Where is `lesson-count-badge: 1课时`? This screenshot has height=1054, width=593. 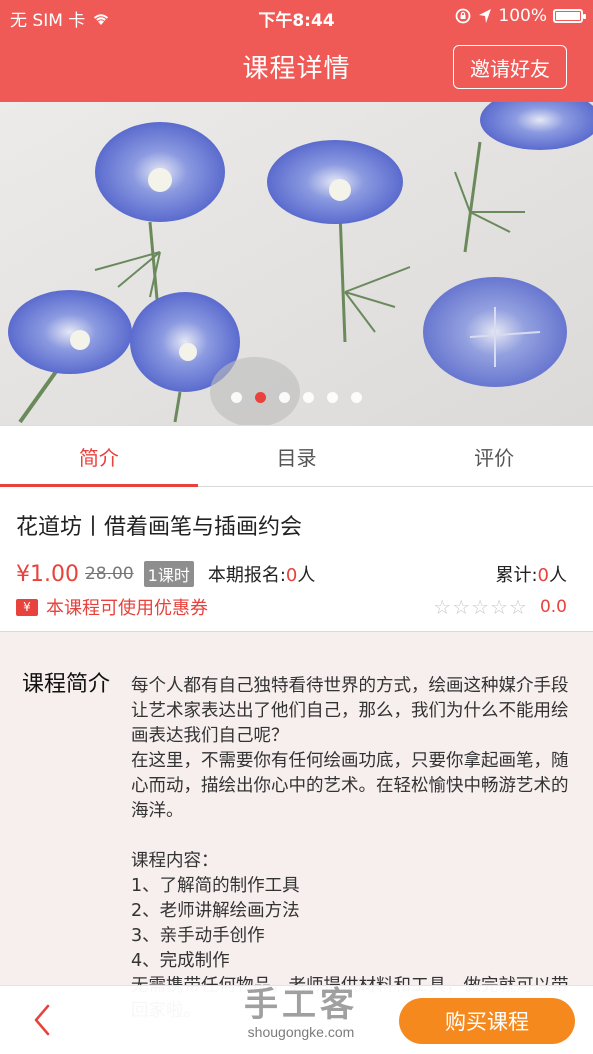
lesson-count-badge: 1课时 is located at coordinates (168, 574).